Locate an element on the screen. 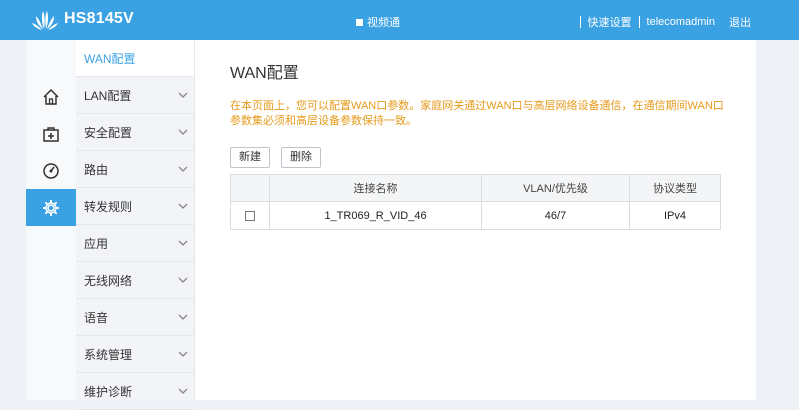  username-label: telecomadmin is located at coordinates (680, 22).